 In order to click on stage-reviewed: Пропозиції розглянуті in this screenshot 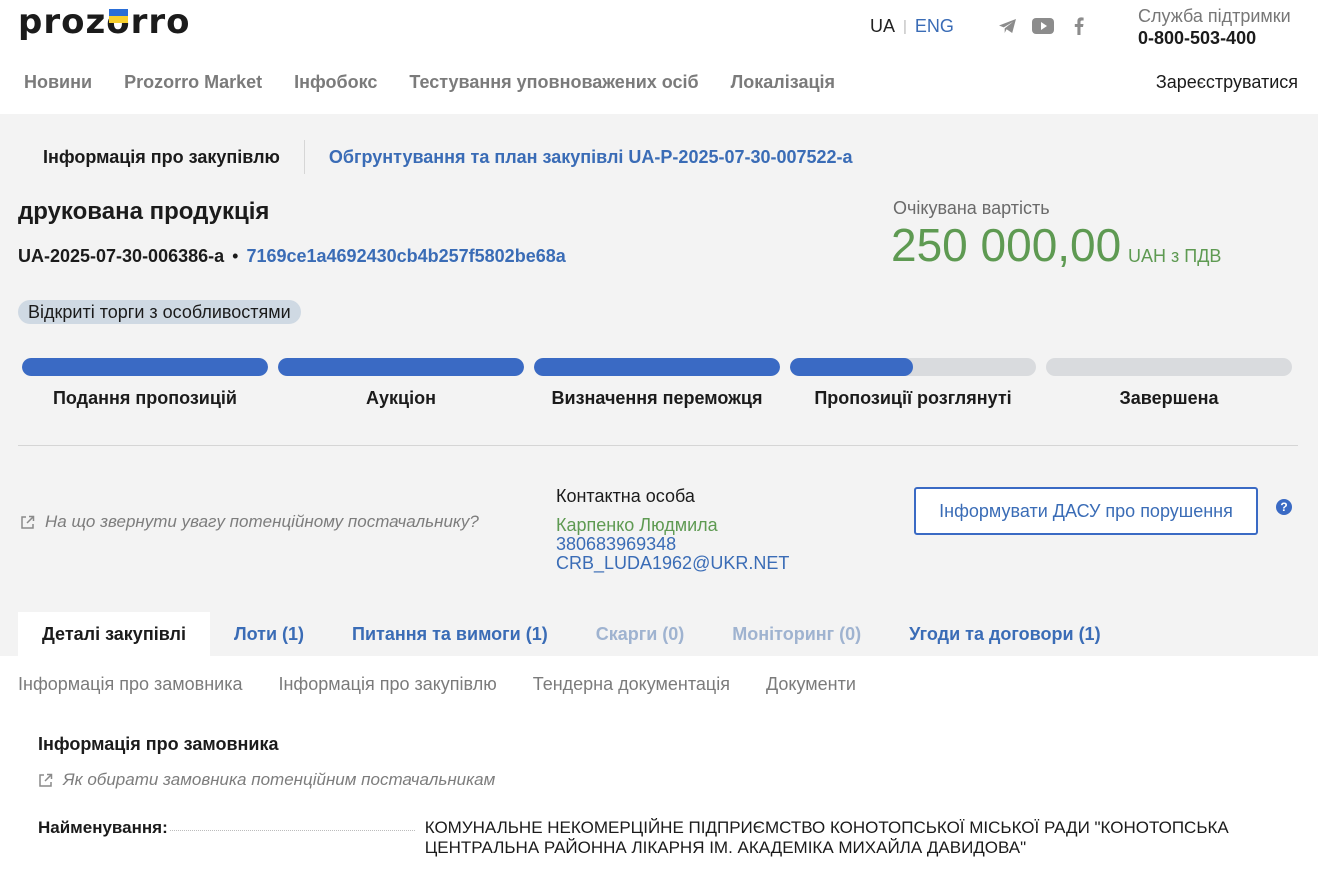, I will do `click(913, 383)`.